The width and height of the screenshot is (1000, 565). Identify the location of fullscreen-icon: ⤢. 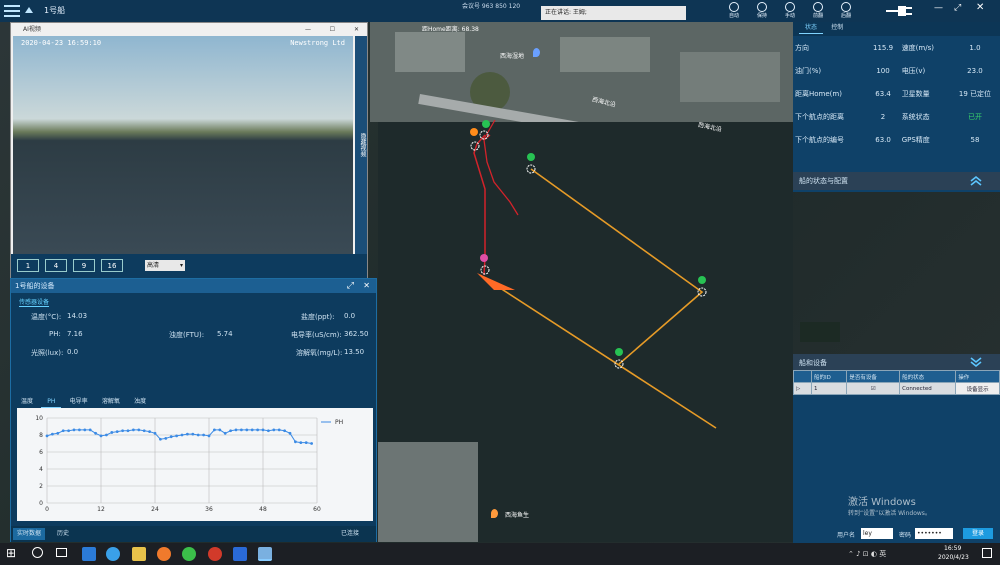
(957, 8).